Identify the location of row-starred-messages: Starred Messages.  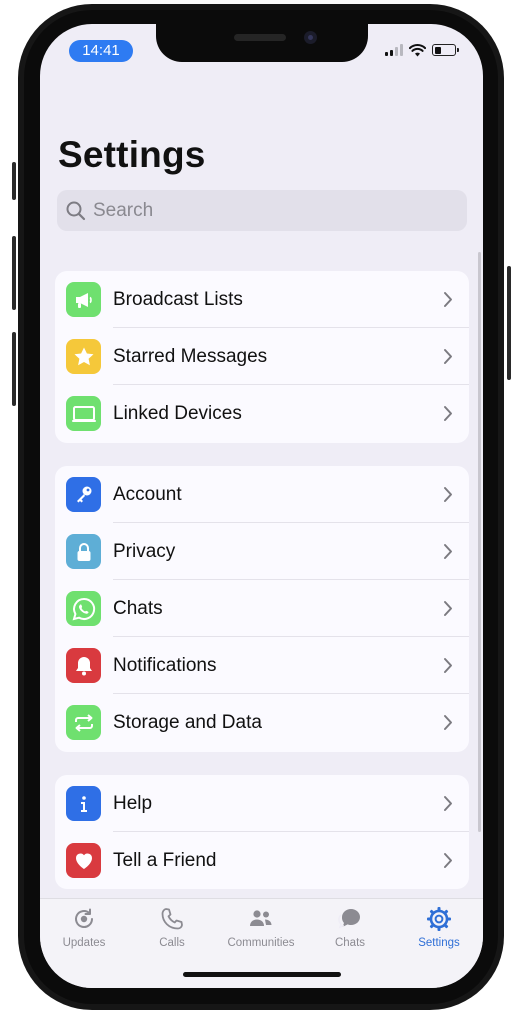
(262, 356).